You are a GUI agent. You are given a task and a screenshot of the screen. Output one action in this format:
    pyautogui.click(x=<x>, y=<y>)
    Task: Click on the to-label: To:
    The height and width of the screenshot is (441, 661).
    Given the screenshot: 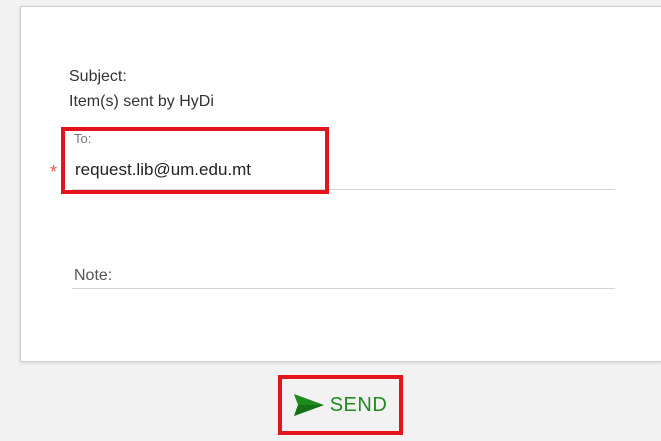 What is the action you would take?
    pyautogui.click(x=83, y=138)
    